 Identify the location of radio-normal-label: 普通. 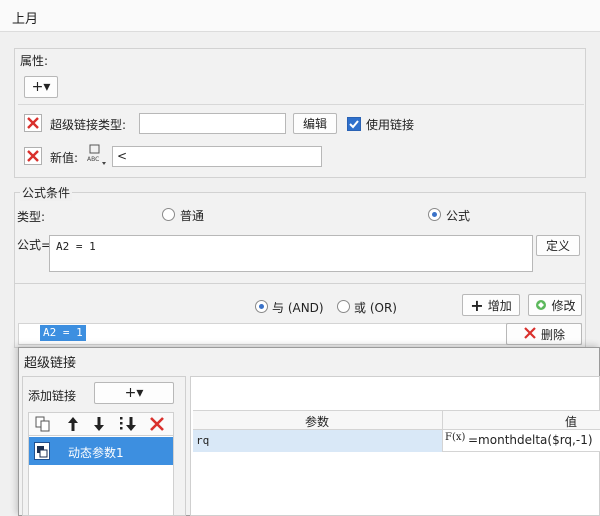
(192, 216).